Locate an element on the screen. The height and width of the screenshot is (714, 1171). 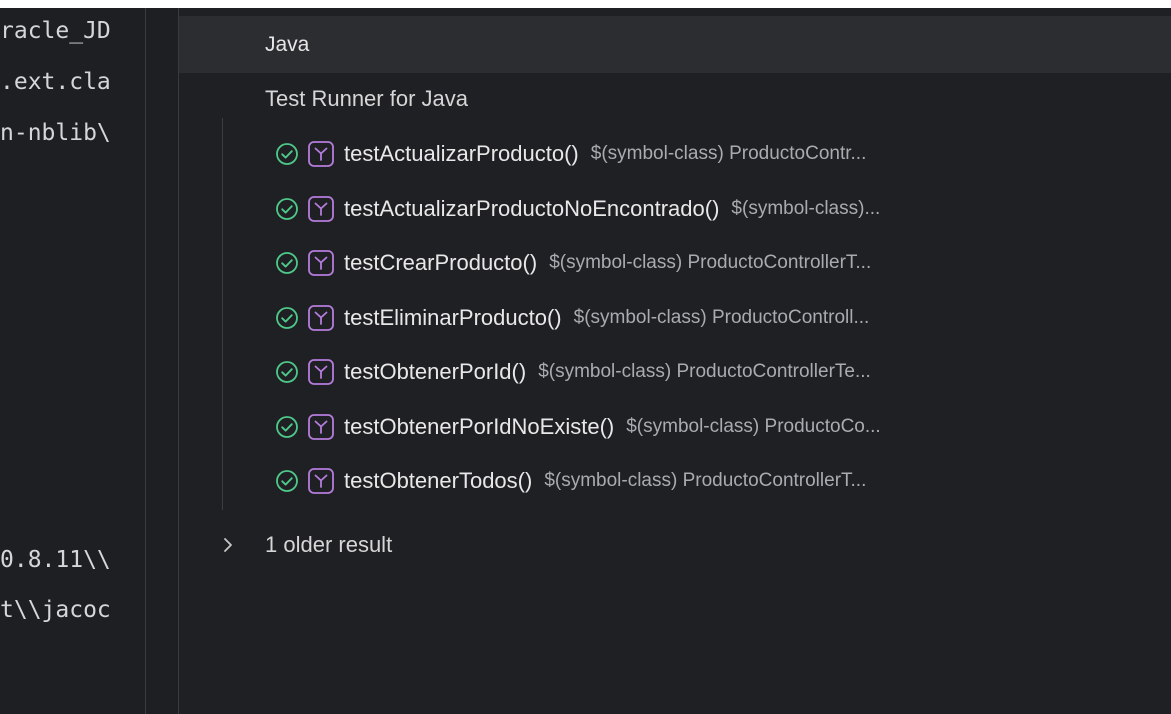
code-line: n-nblib\ is located at coordinates (55, 133).